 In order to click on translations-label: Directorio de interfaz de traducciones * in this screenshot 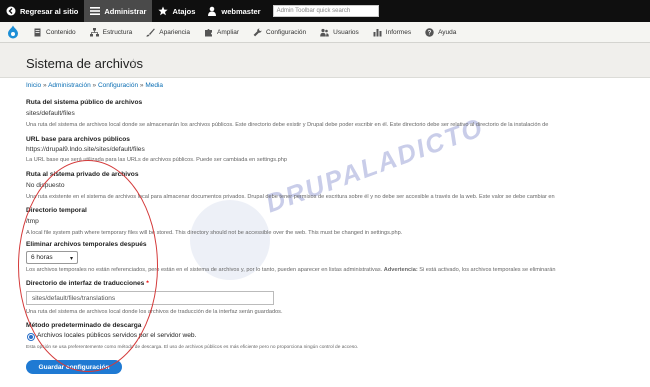, I will do `click(87, 283)`.